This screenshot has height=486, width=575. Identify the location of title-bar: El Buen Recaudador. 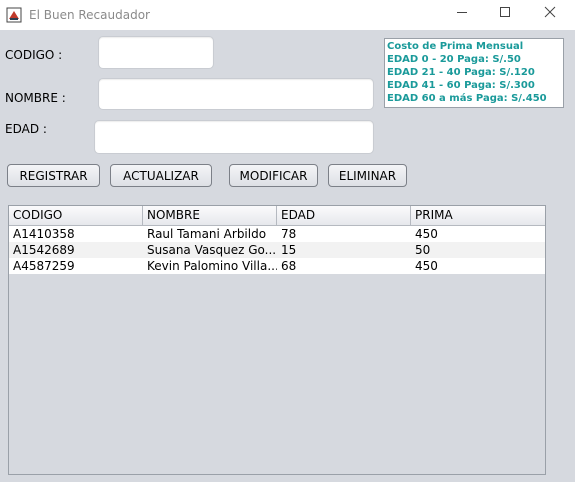
(287, 15).